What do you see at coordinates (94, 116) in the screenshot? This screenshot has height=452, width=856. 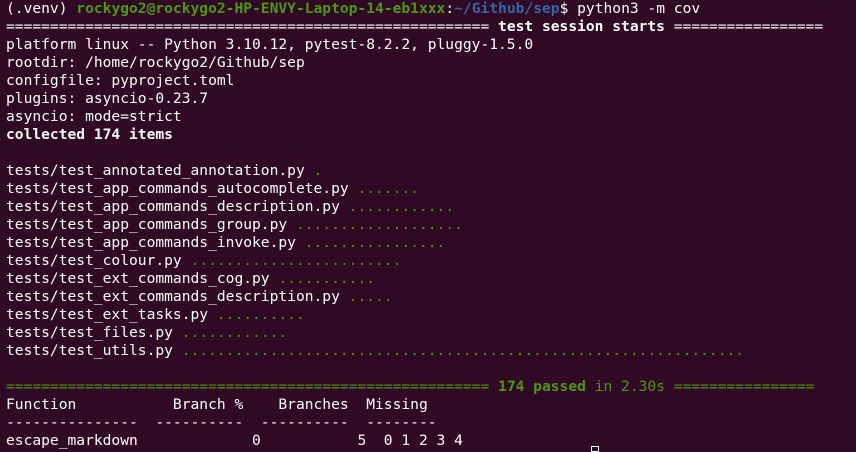 I see `asyncio-line: asyncio: mode=strict` at bounding box center [94, 116].